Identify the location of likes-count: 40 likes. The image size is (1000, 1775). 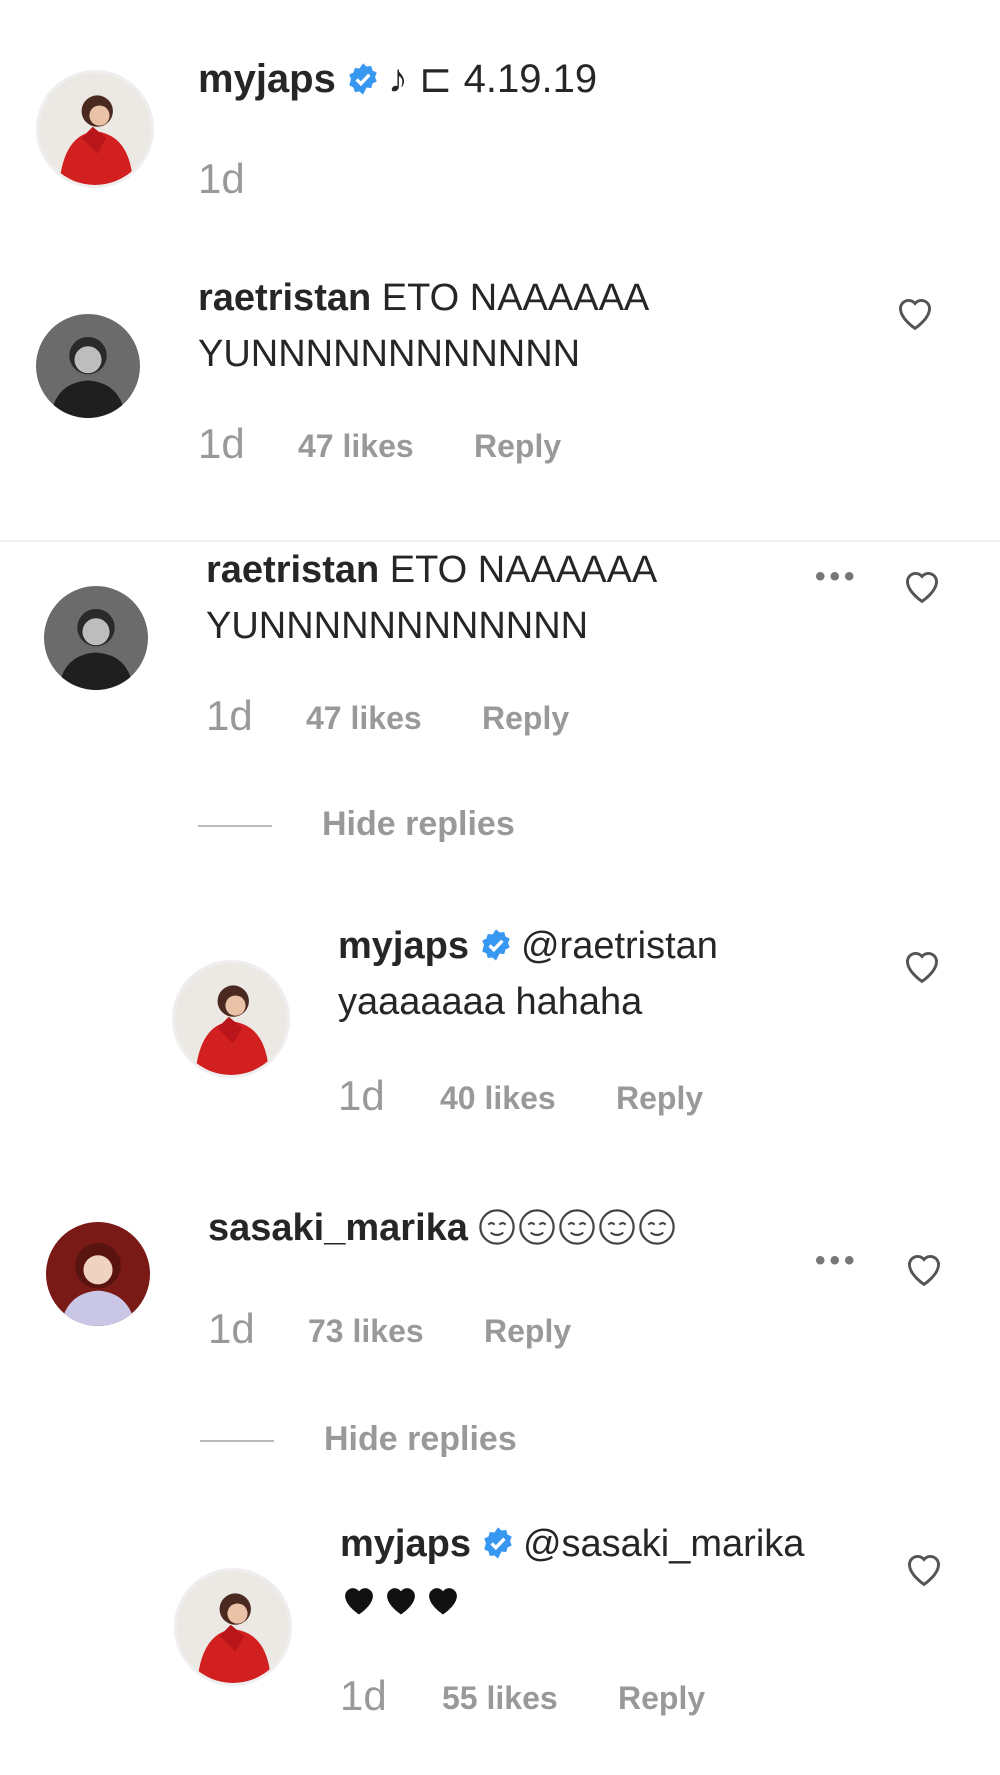
(498, 1098).